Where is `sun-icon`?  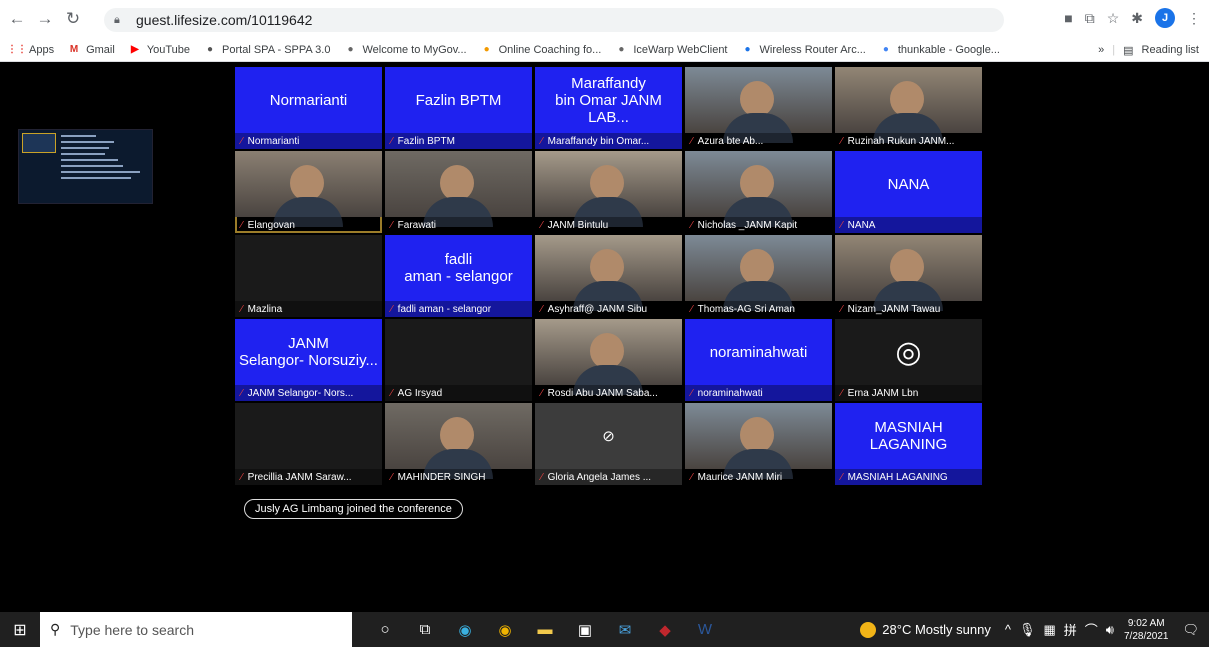
sun-icon is located at coordinates (868, 629).